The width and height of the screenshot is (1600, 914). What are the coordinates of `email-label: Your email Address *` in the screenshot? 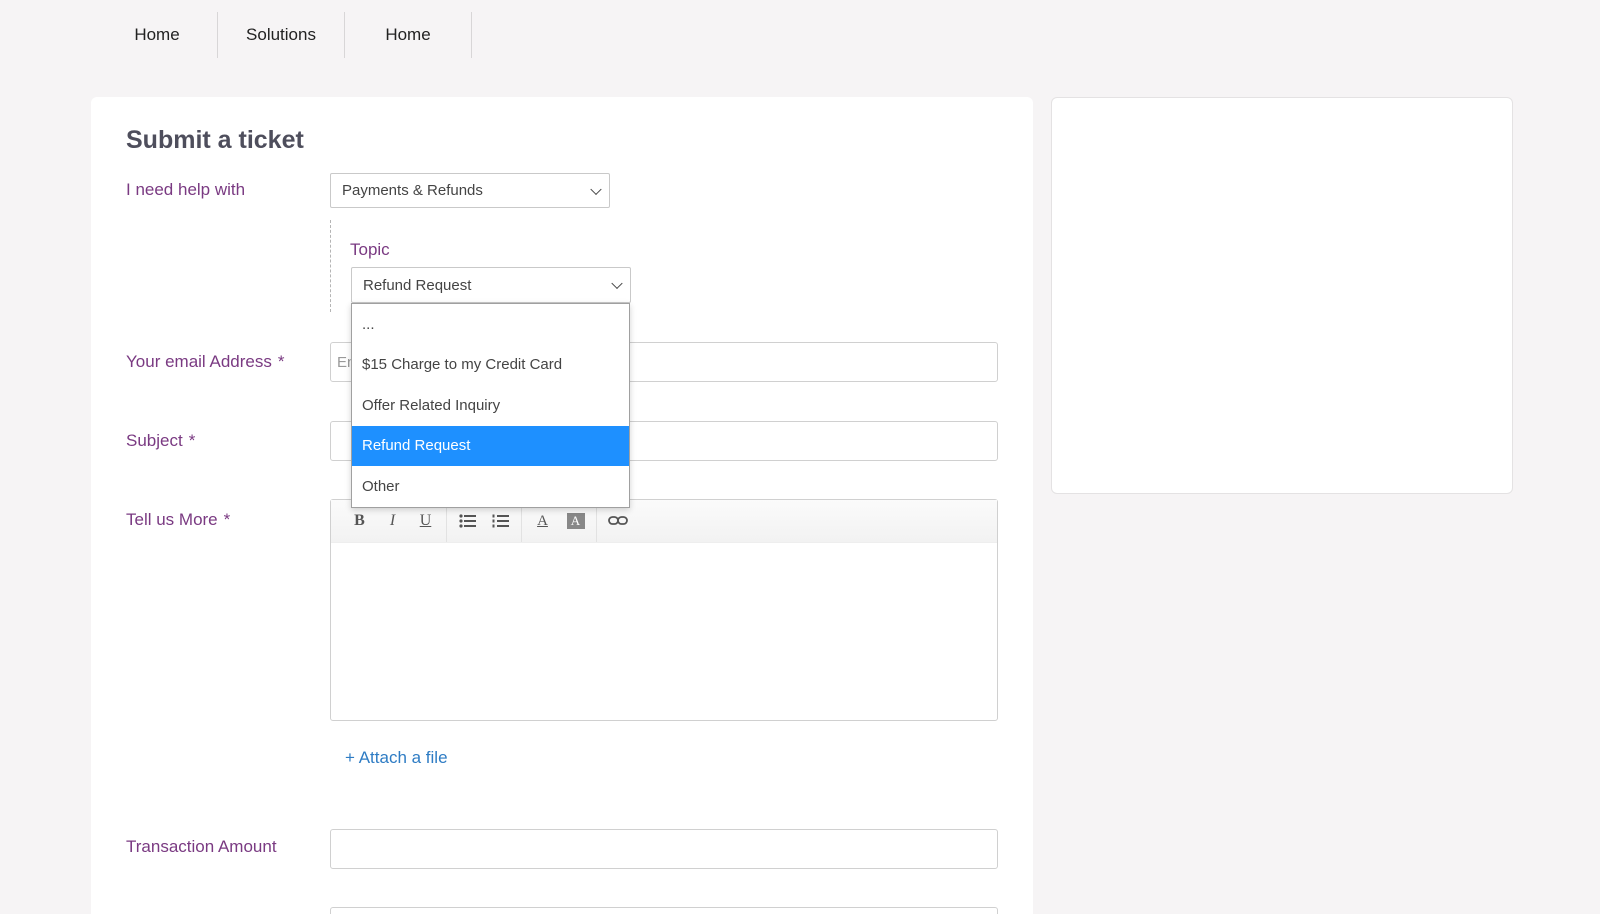 It's located at (205, 361).